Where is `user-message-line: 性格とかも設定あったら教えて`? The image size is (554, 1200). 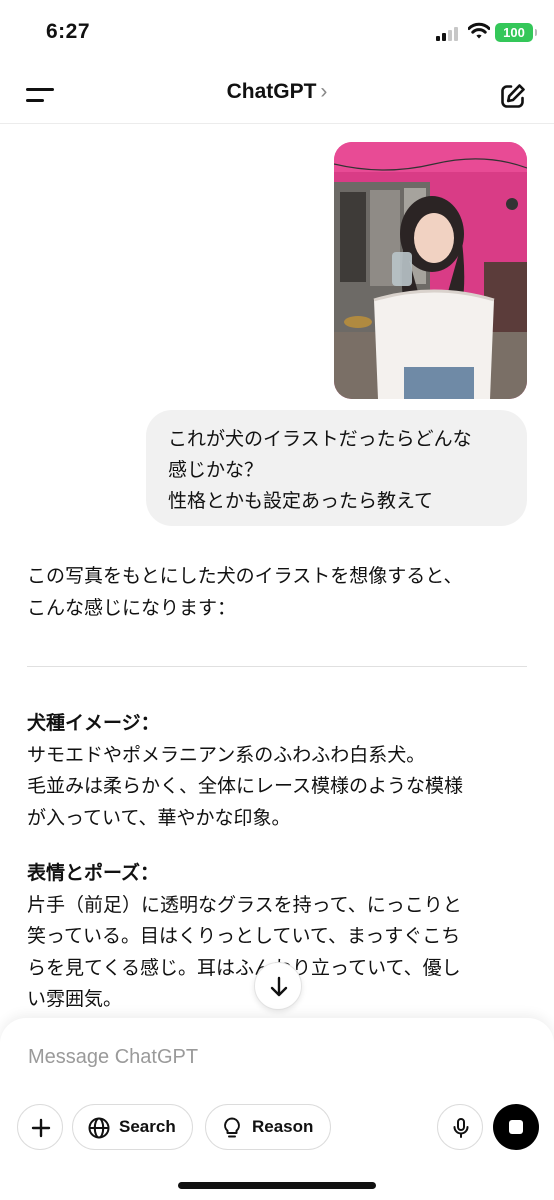
user-message-line: 性格とかも設定あったら教えて is located at coordinates (301, 501).